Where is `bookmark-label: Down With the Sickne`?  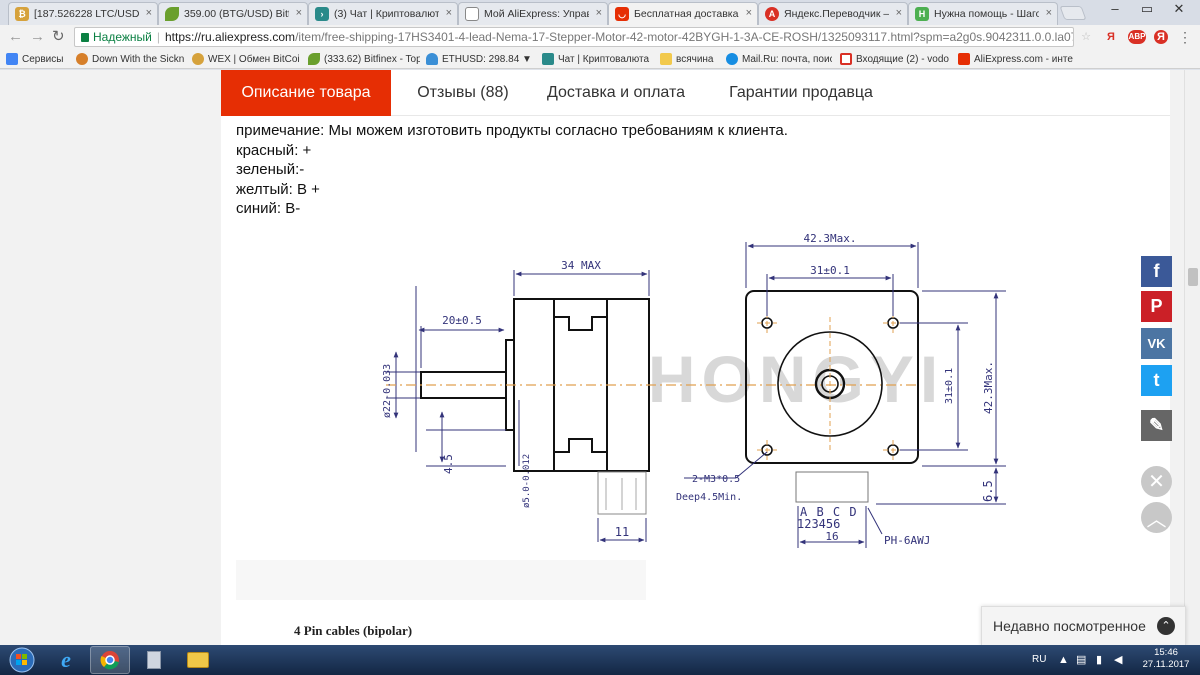 bookmark-label: Down With the Sickne is located at coordinates (138, 59).